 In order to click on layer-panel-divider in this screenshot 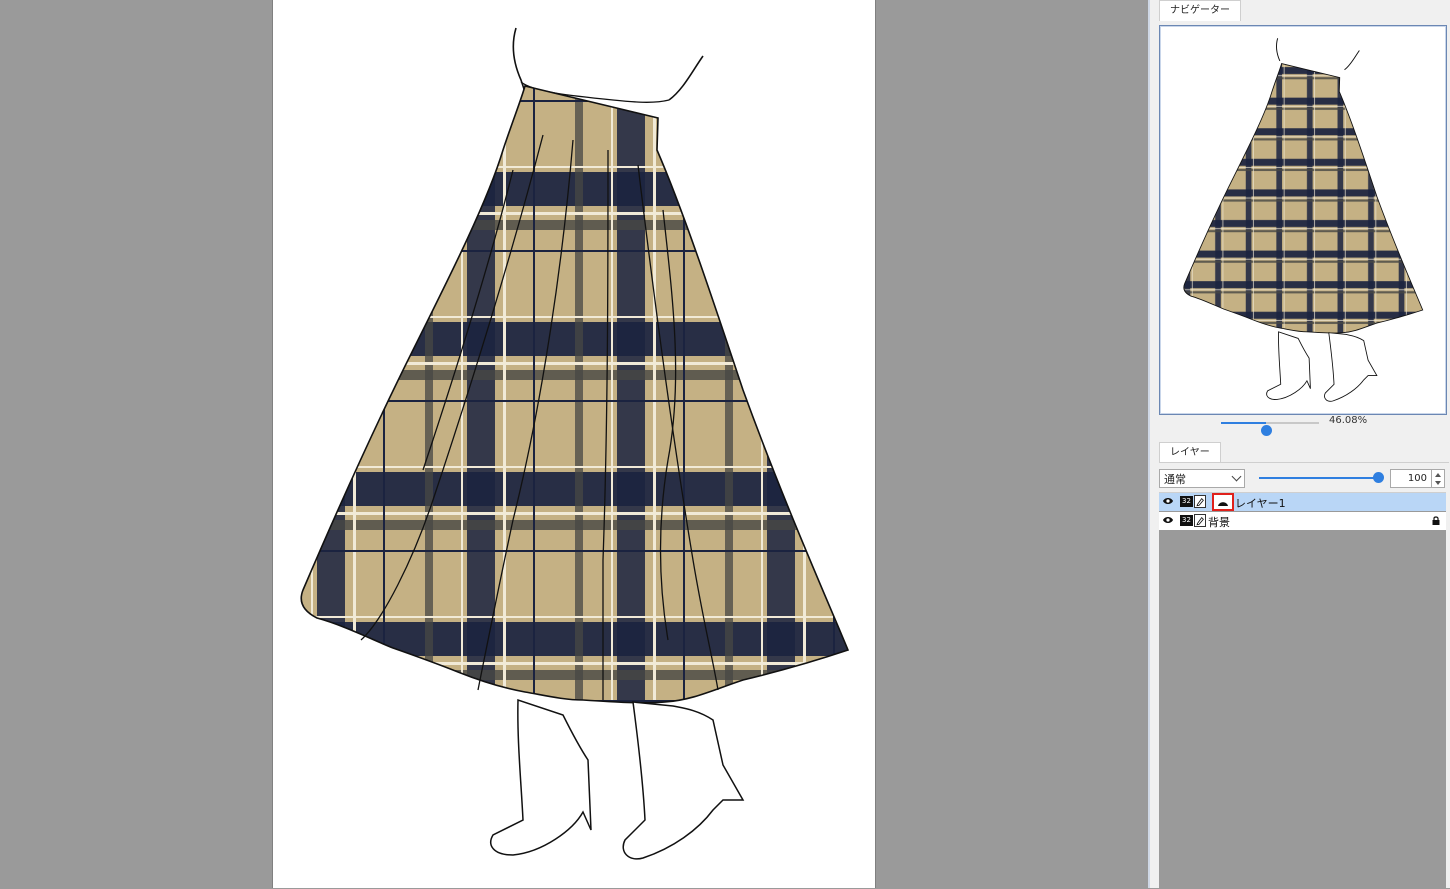, I will do `click(1304, 462)`.